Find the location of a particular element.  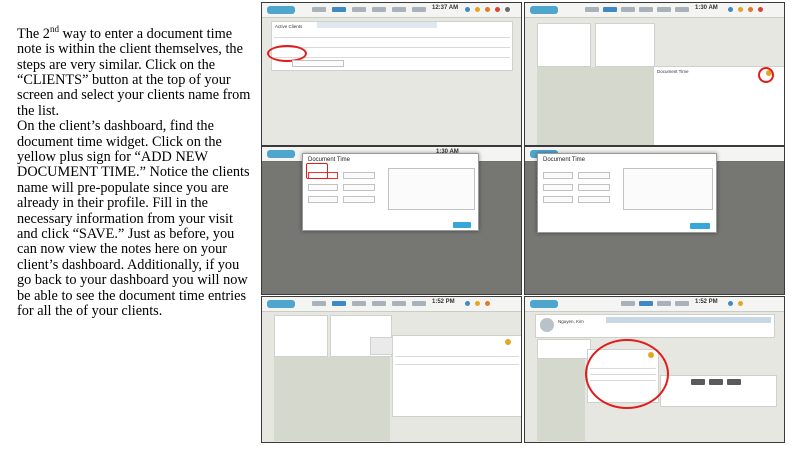

client-prefill-highlight is located at coordinates (317, 171).